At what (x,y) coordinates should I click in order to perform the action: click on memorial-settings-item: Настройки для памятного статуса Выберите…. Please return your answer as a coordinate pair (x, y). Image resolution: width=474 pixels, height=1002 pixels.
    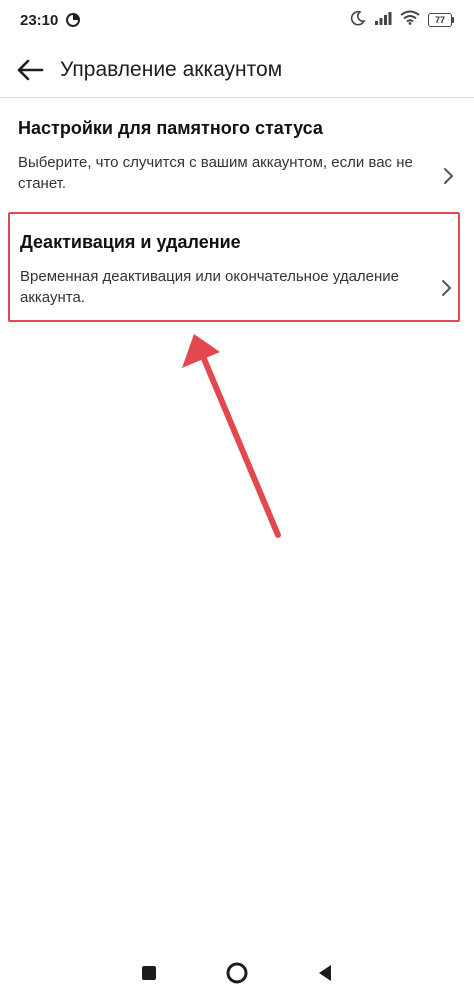
    Looking at the image, I should click on (234, 161).